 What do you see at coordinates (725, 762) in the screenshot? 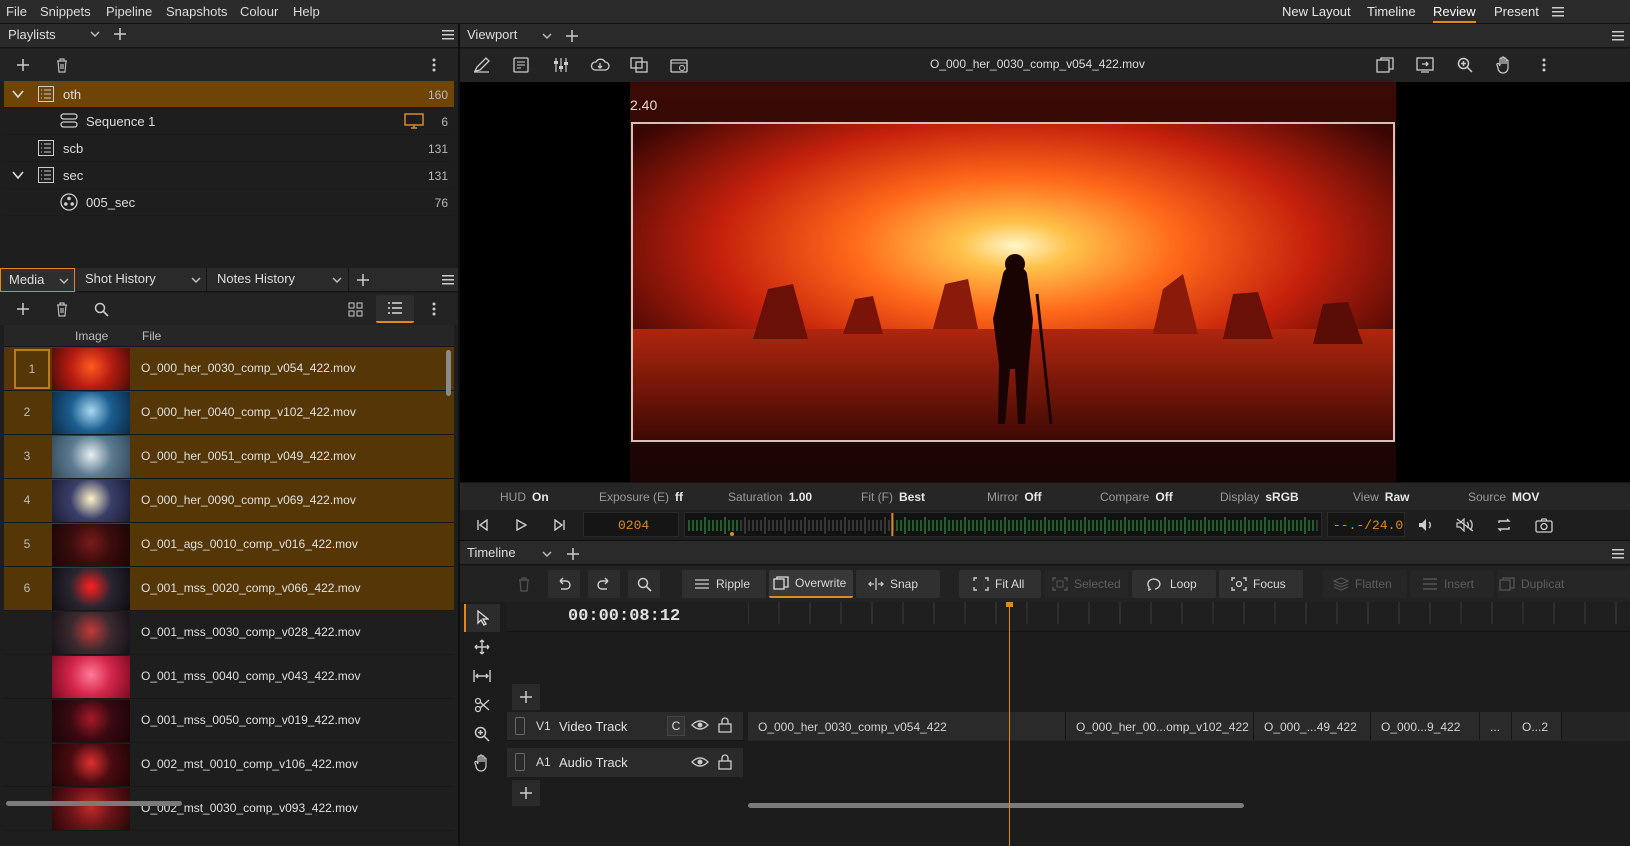
I see `lock-icon` at bounding box center [725, 762].